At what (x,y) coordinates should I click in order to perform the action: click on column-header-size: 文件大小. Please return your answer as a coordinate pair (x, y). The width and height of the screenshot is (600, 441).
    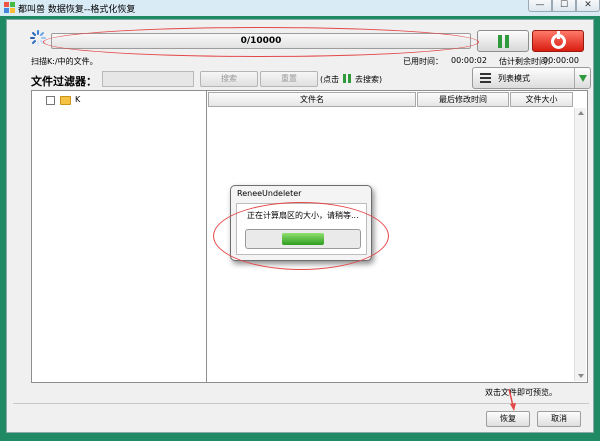
    Looking at the image, I should click on (541, 99).